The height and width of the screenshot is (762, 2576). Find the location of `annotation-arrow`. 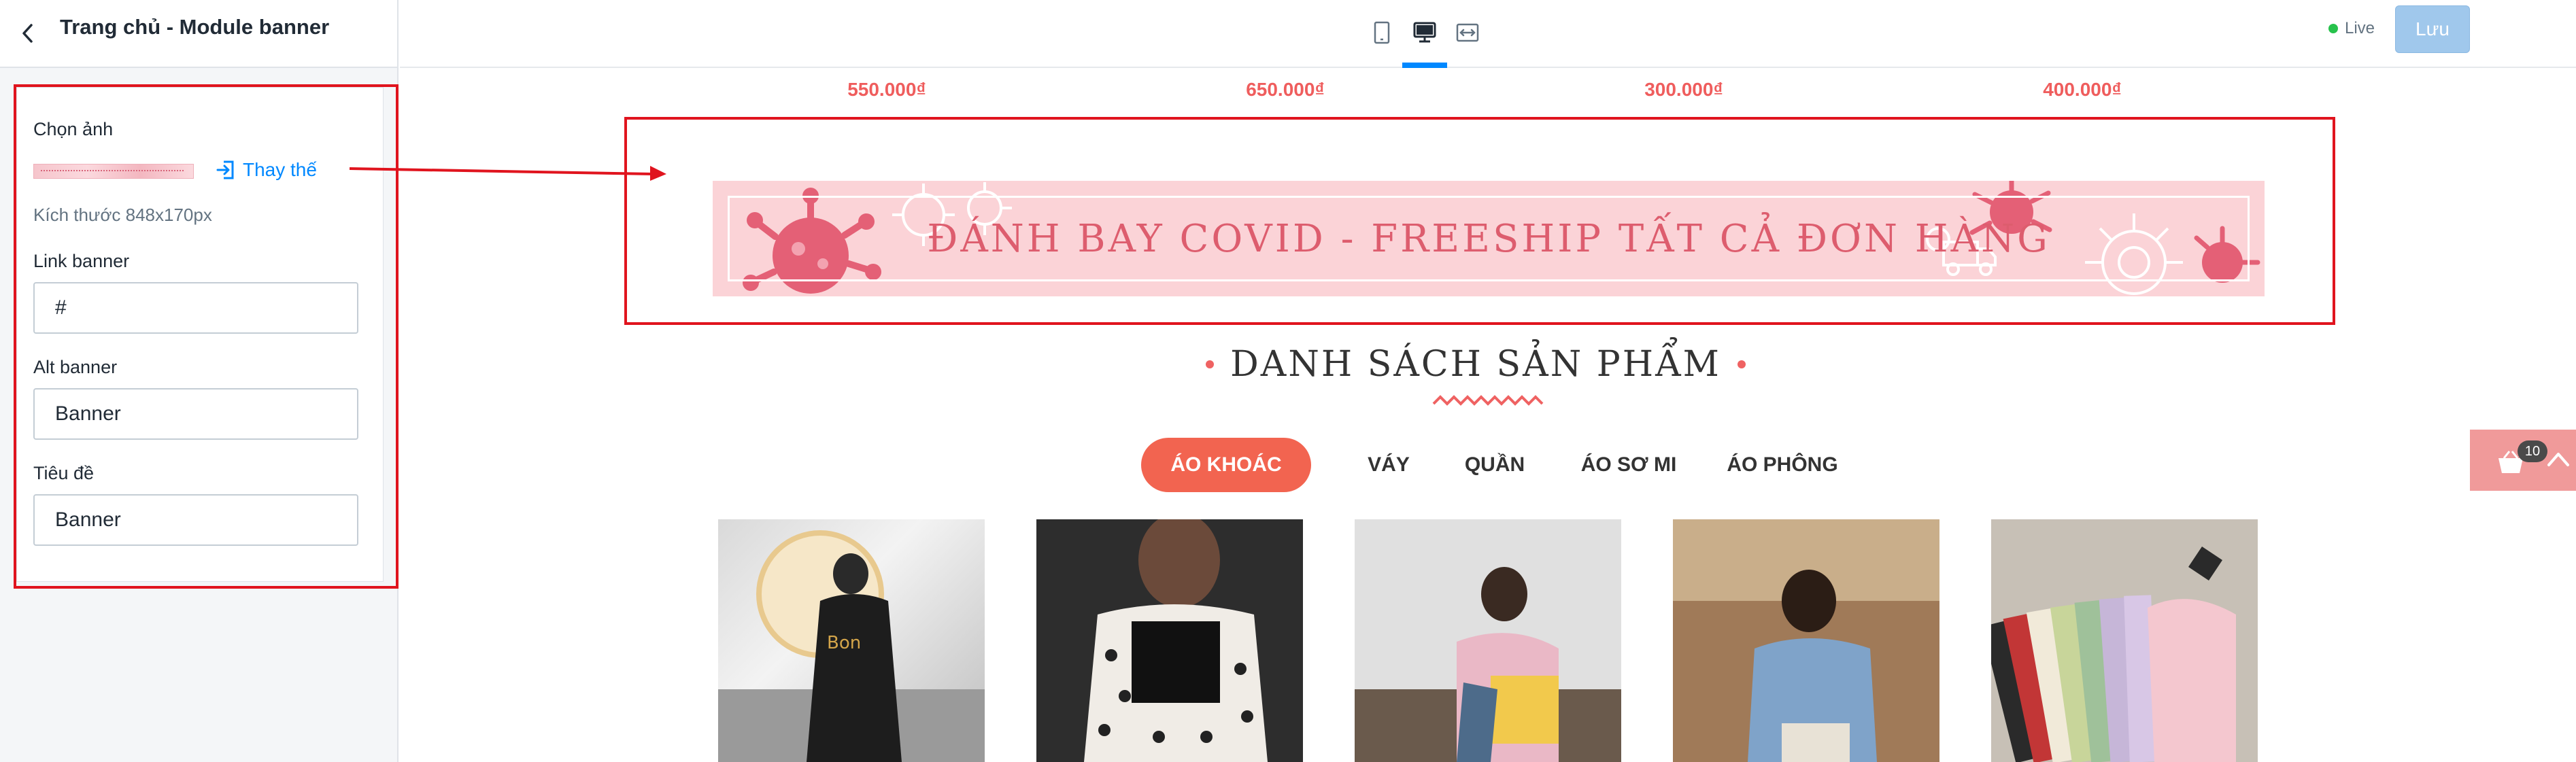

annotation-arrow is located at coordinates (507, 173).